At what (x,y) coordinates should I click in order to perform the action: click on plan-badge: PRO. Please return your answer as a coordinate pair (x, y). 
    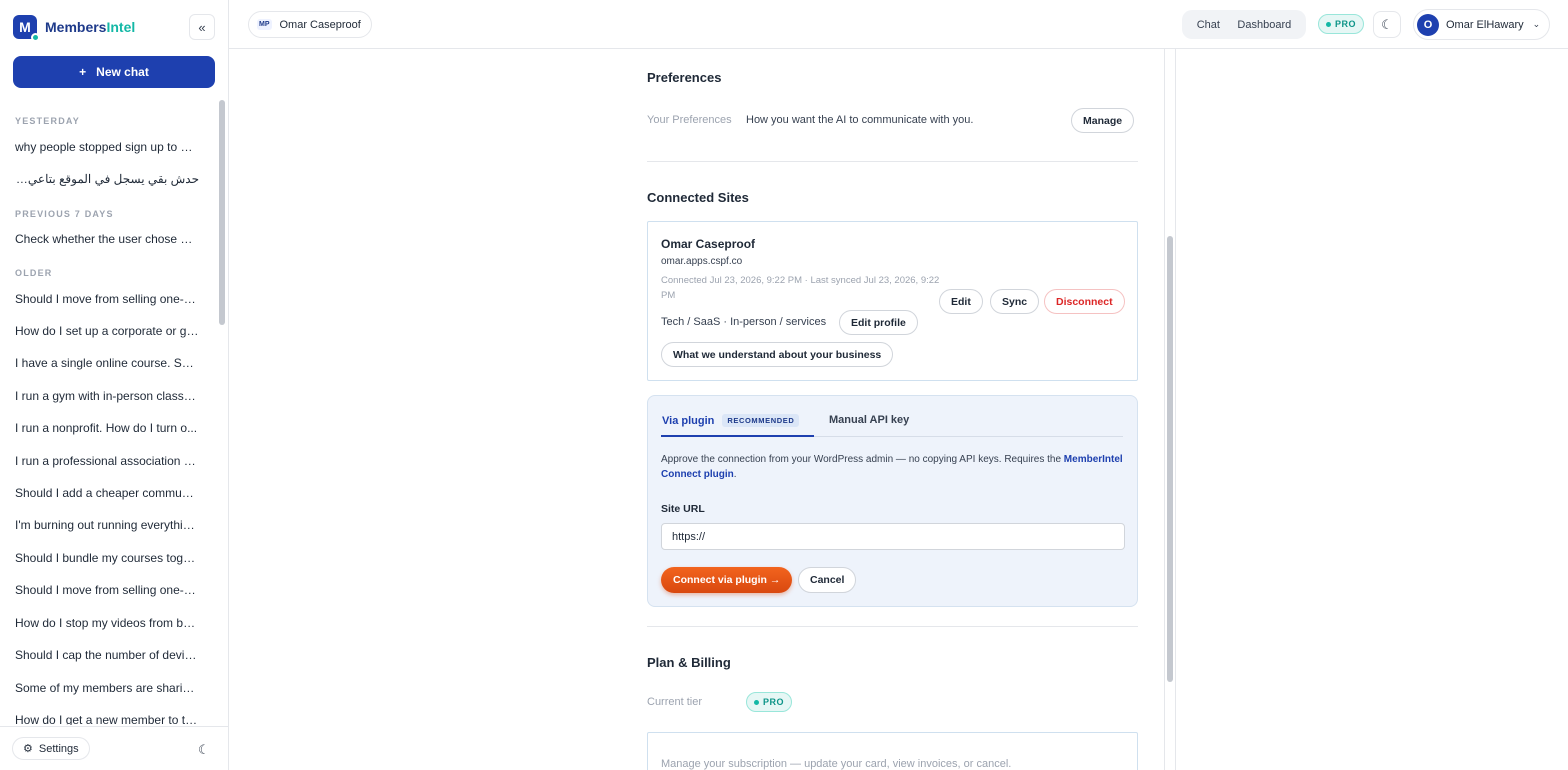
    Looking at the image, I should click on (1341, 24).